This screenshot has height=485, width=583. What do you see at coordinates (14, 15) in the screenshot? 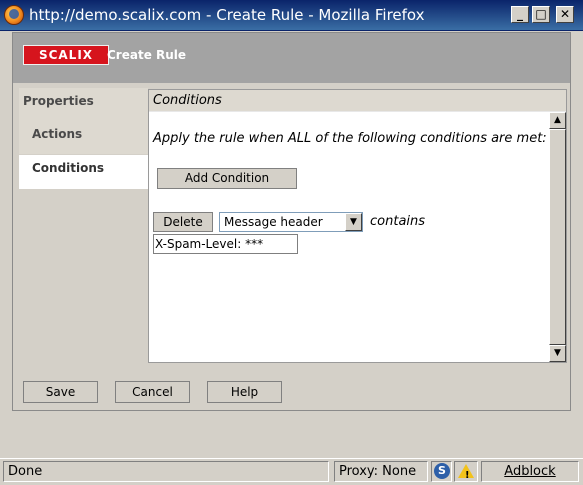
I see `firefox-icon` at bounding box center [14, 15].